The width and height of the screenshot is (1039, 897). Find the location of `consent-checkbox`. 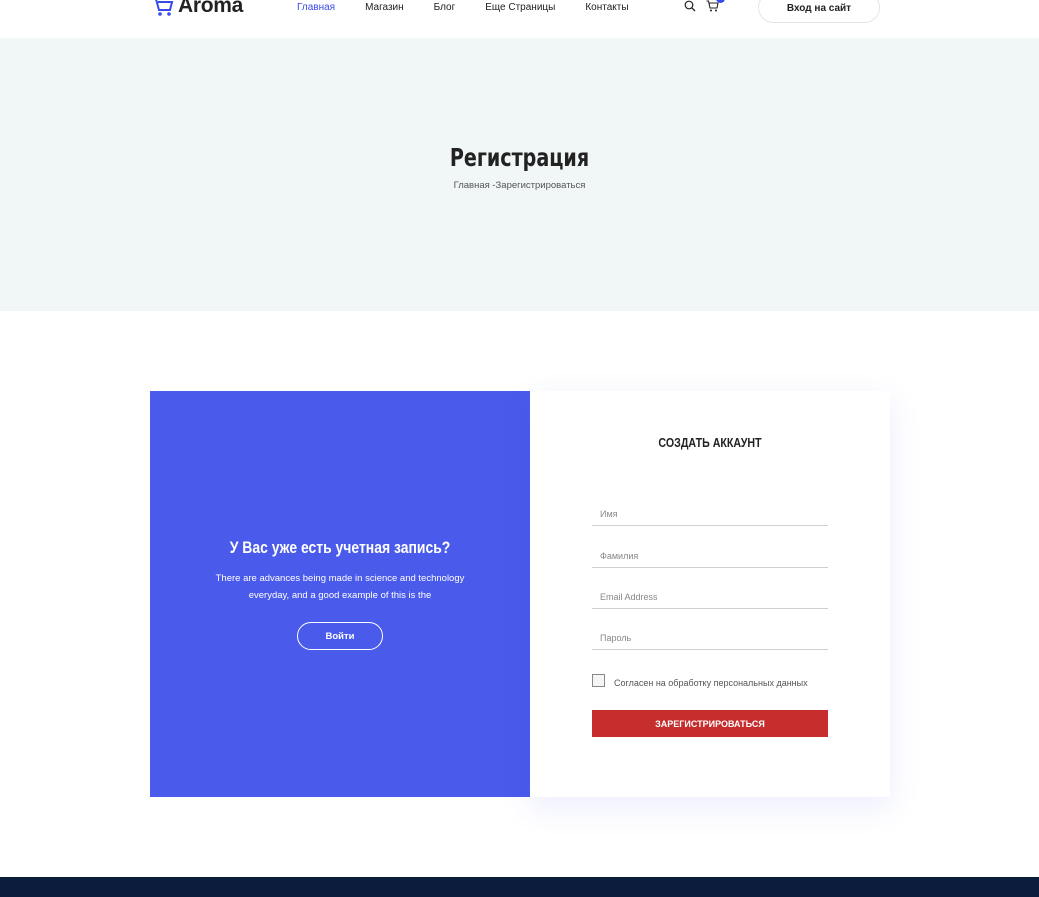

consent-checkbox is located at coordinates (598, 680).